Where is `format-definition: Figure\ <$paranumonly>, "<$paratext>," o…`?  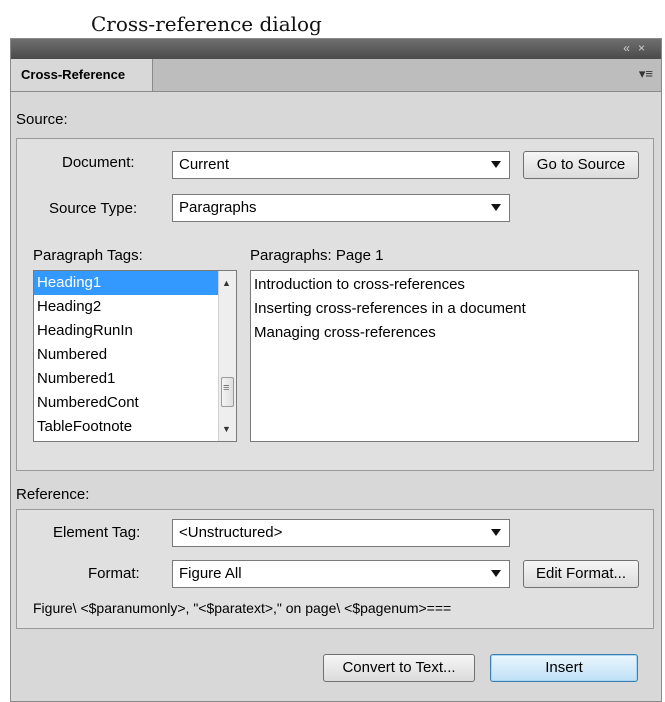
format-definition: Figure\ <$paranumonly>, "<$paratext>," o… is located at coordinates (242, 608).